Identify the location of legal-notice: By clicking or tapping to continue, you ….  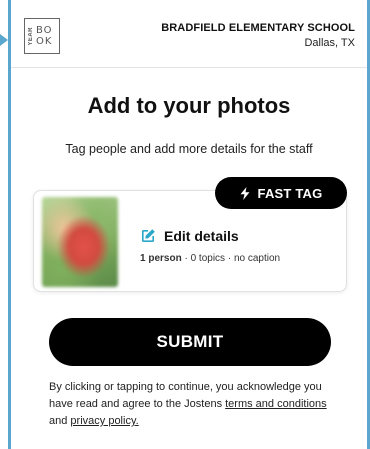
(194, 404).